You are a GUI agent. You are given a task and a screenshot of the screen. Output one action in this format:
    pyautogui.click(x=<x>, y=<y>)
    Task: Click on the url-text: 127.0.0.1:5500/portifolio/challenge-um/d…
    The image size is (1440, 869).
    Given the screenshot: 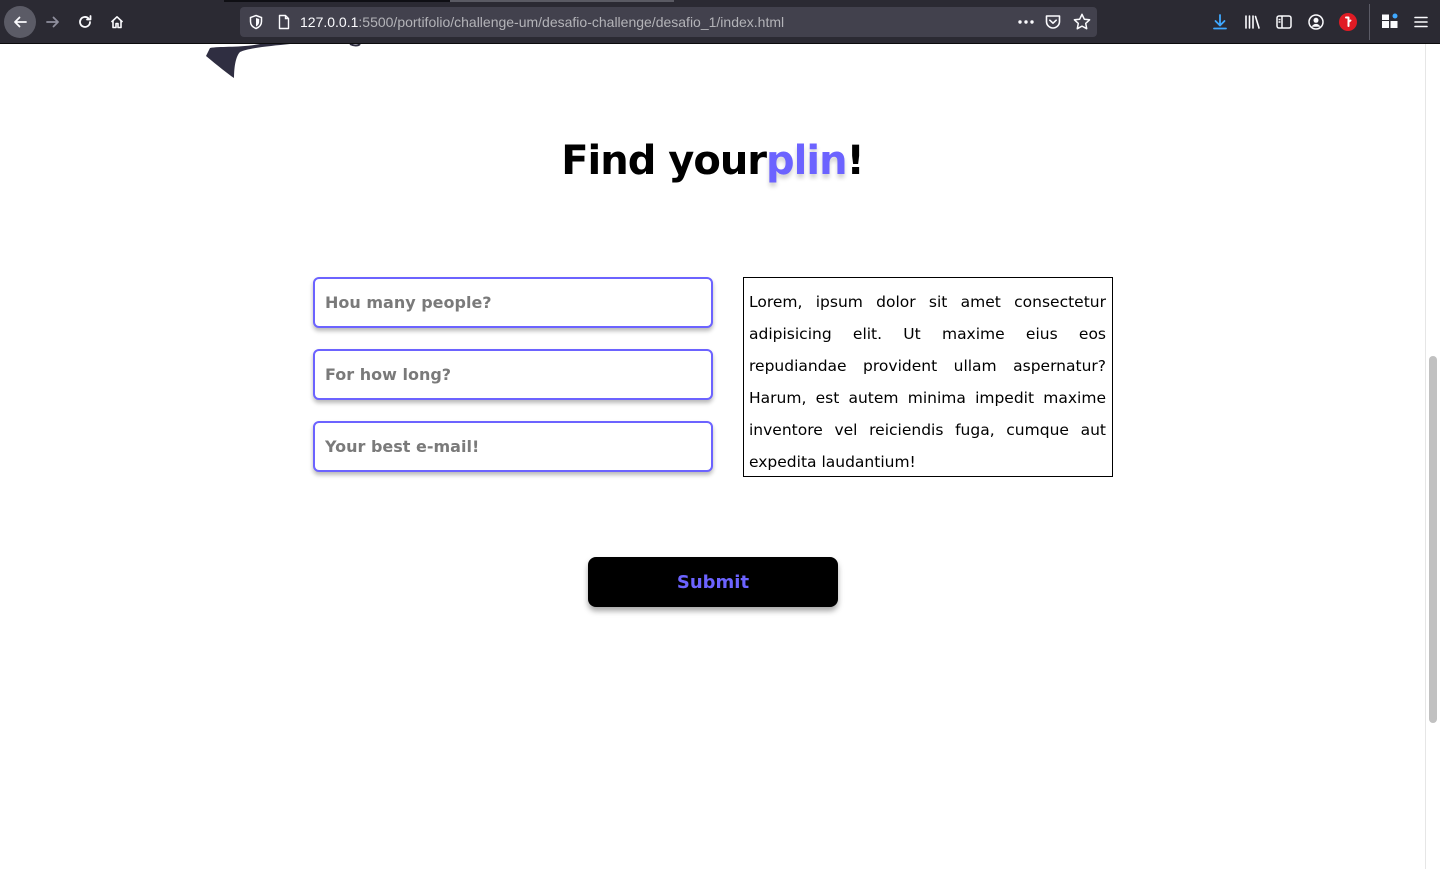 What is the action you would take?
    pyautogui.click(x=542, y=22)
    